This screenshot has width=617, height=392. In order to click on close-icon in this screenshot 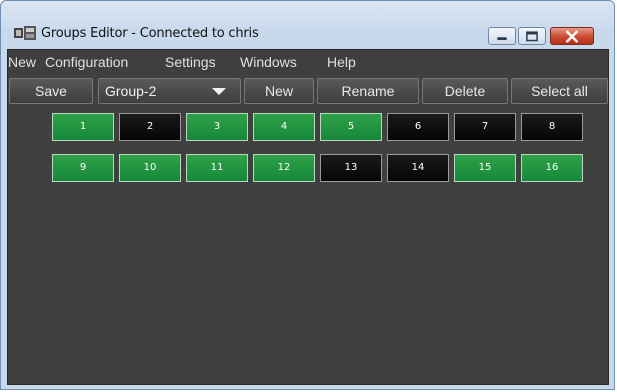, I will do `click(571, 36)`.